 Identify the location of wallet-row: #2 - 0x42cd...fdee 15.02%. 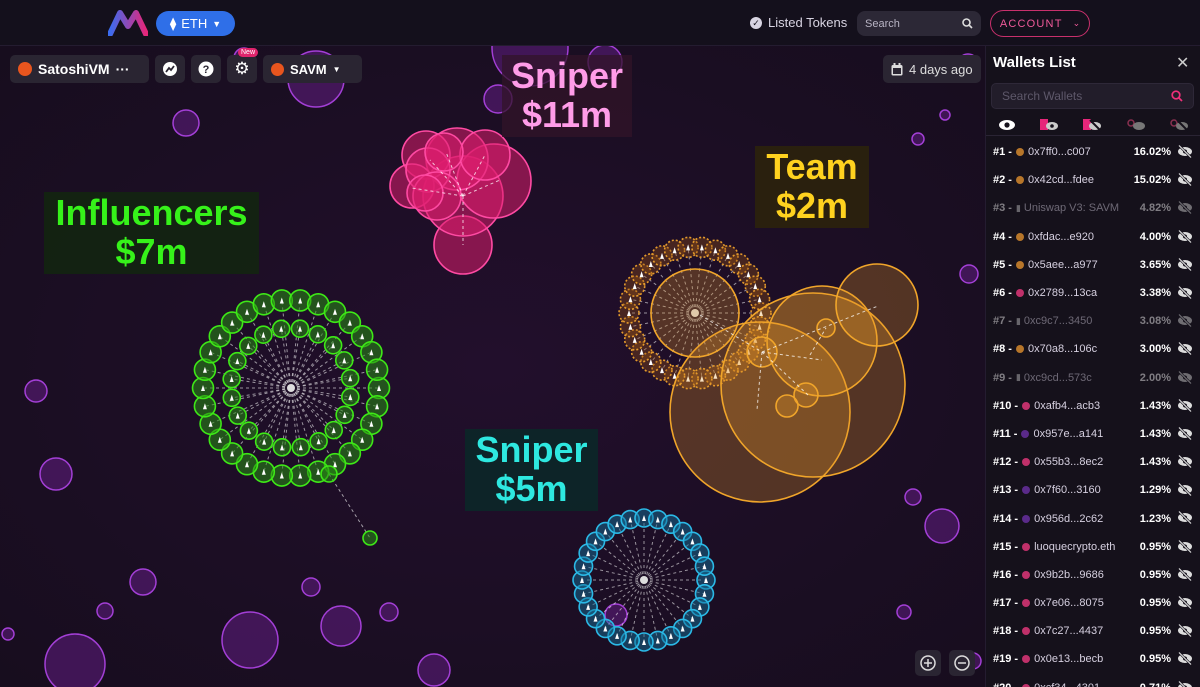
(1093, 180).